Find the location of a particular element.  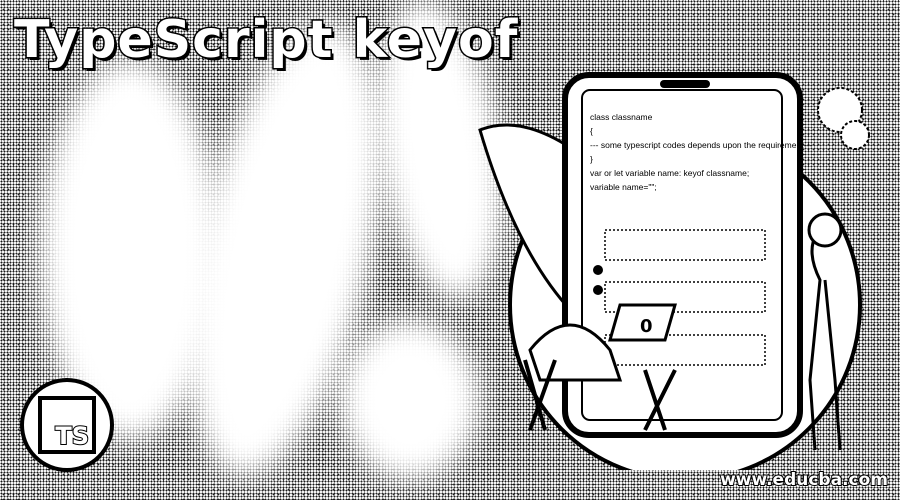

code-line: class classname is located at coordinates (621, 117).